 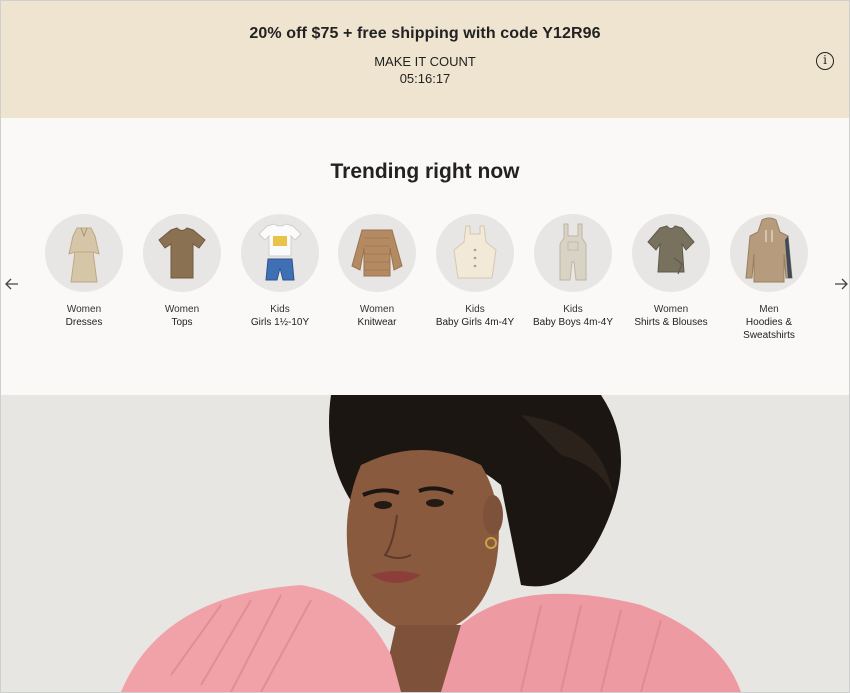 I want to click on category-women-tops: Women Tops, so click(x=182, y=271).